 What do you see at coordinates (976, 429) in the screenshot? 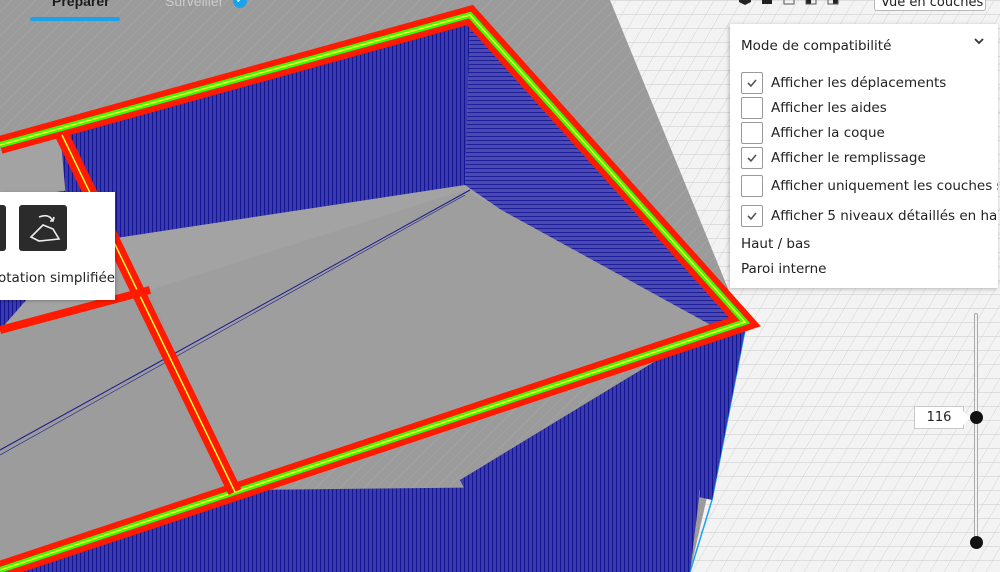
I see `layer-slider-track` at bounding box center [976, 429].